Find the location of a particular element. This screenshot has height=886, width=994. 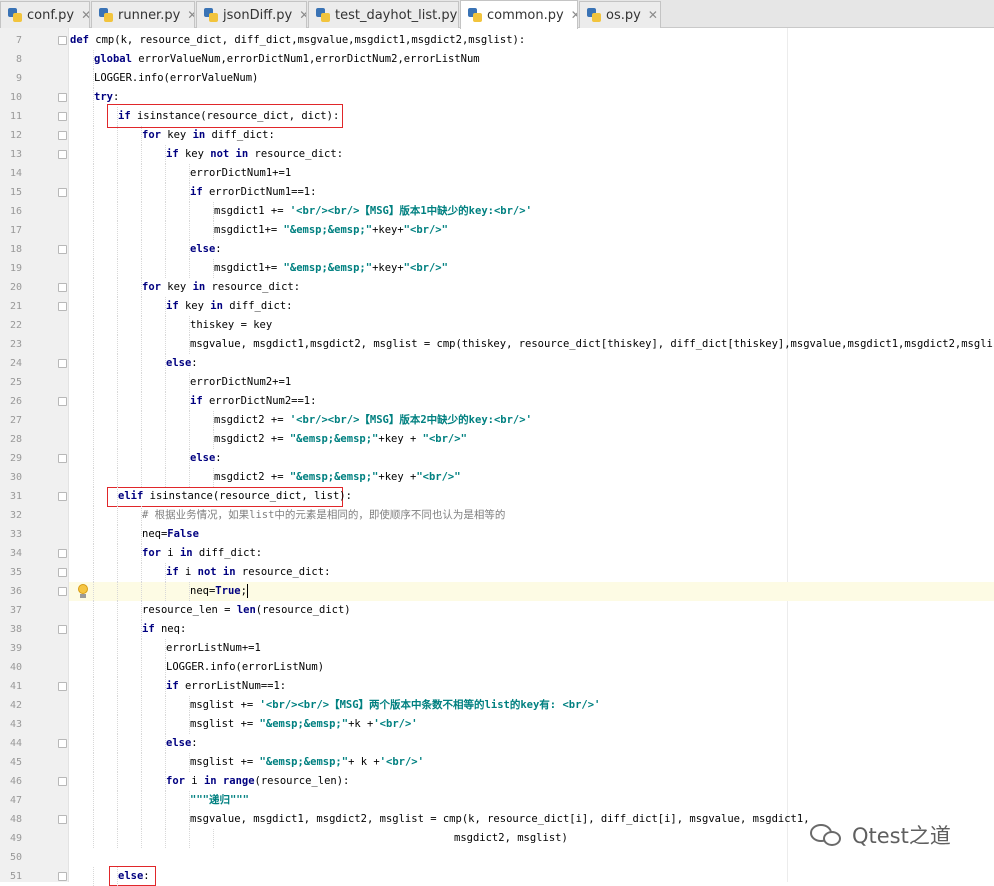

code-line: if neq: is located at coordinates (164, 629).